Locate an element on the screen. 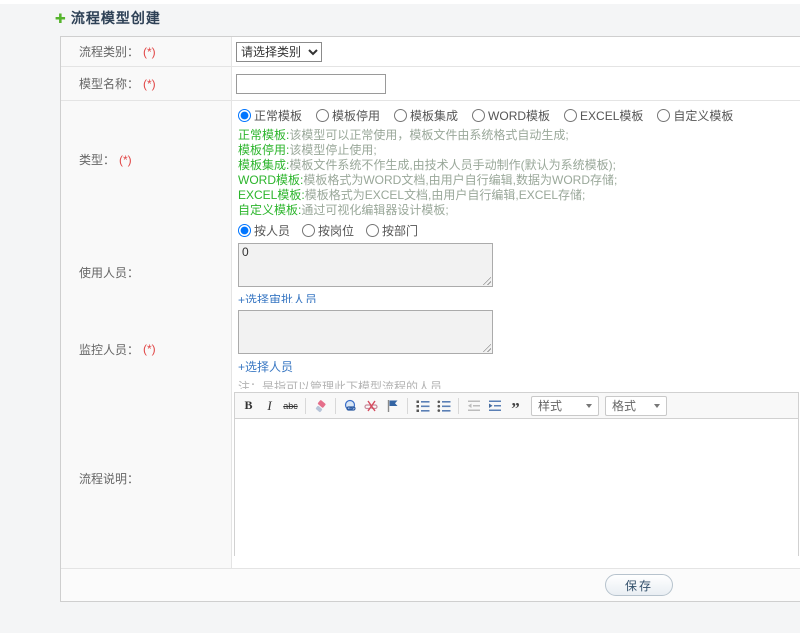 Image resolution: width=800 pixels, height=633 pixels. page-header: ✚ 流程模型创建 is located at coordinates (108, 18).